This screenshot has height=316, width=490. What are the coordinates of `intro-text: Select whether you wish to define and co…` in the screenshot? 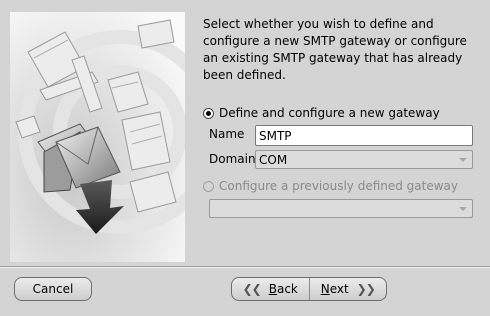 It's located at (335, 49).